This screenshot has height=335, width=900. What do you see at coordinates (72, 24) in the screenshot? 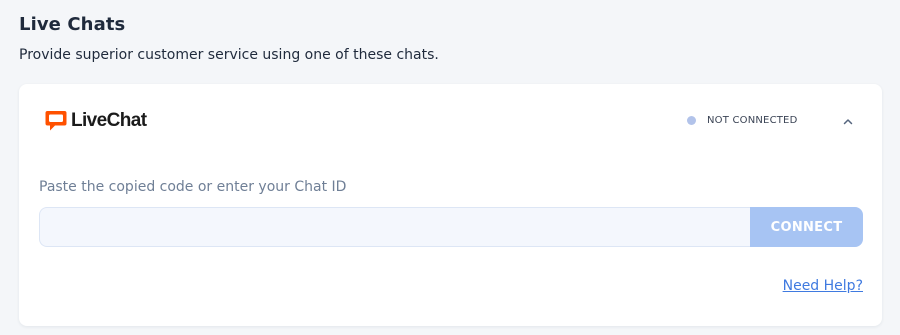
I see `page-title: Live Chats` at bounding box center [72, 24].